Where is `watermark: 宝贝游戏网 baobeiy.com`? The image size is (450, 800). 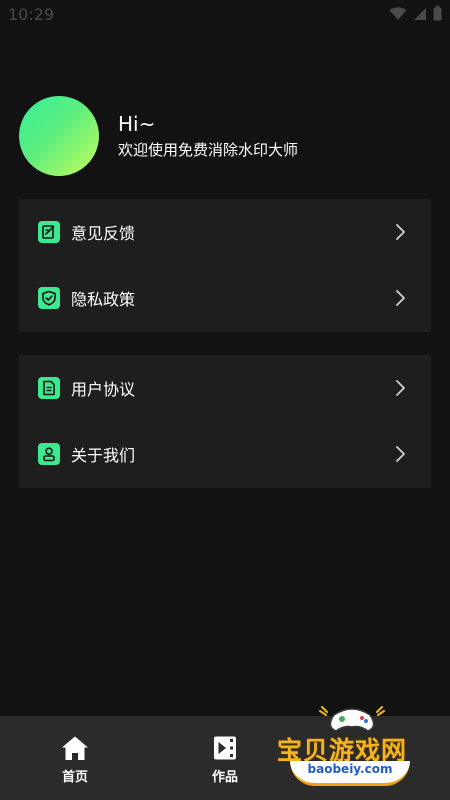 watermark: 宝贝游戏网 baobeiy.com is located at coordinates (352, 750).